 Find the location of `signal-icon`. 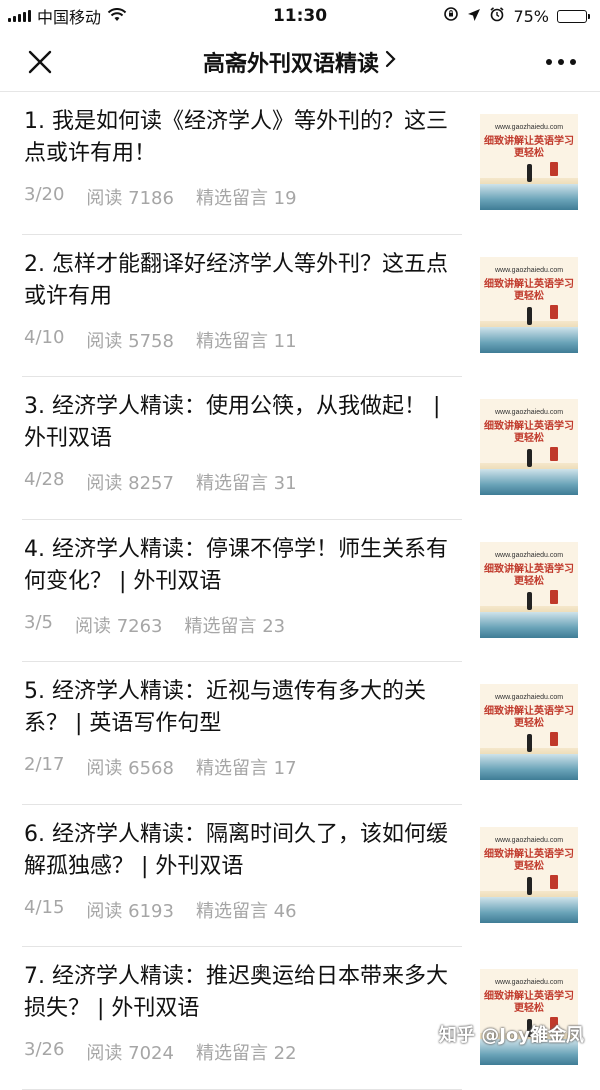

signal-icon is located at coordinates (19, 16).